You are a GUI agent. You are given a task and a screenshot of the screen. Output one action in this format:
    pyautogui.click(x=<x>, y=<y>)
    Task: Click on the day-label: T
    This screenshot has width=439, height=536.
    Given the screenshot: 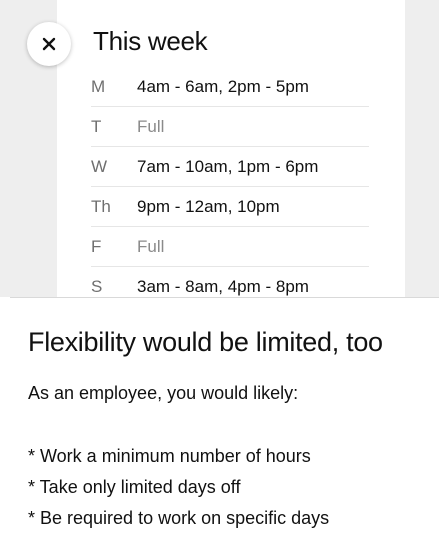 What is the action you would take?
    pyautogui.click(x=96, y=126)
    